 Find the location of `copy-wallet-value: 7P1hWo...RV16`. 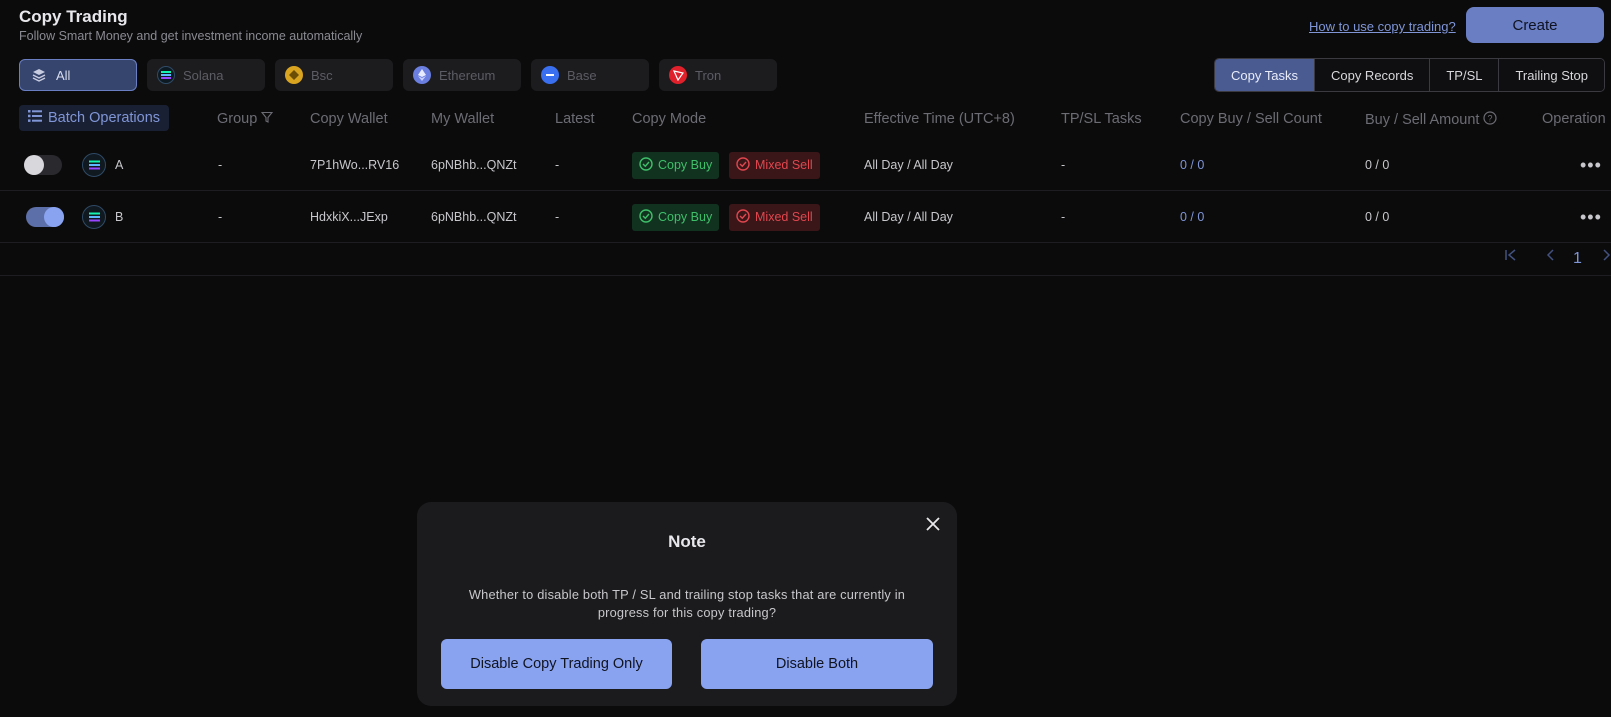

copy-wallet-value: 7P1hWo...RV16 is located at coordinates (354, 165).